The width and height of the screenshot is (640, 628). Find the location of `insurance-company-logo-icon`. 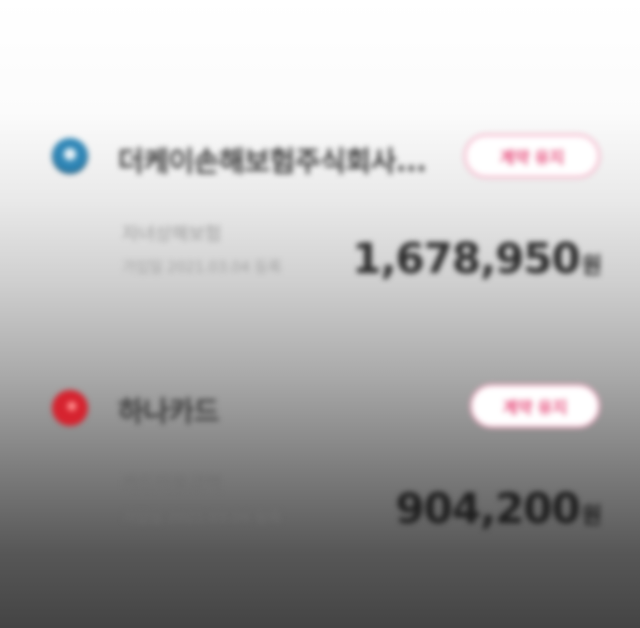

insurance-company-logo-icon is located at coordinates (70, 156).